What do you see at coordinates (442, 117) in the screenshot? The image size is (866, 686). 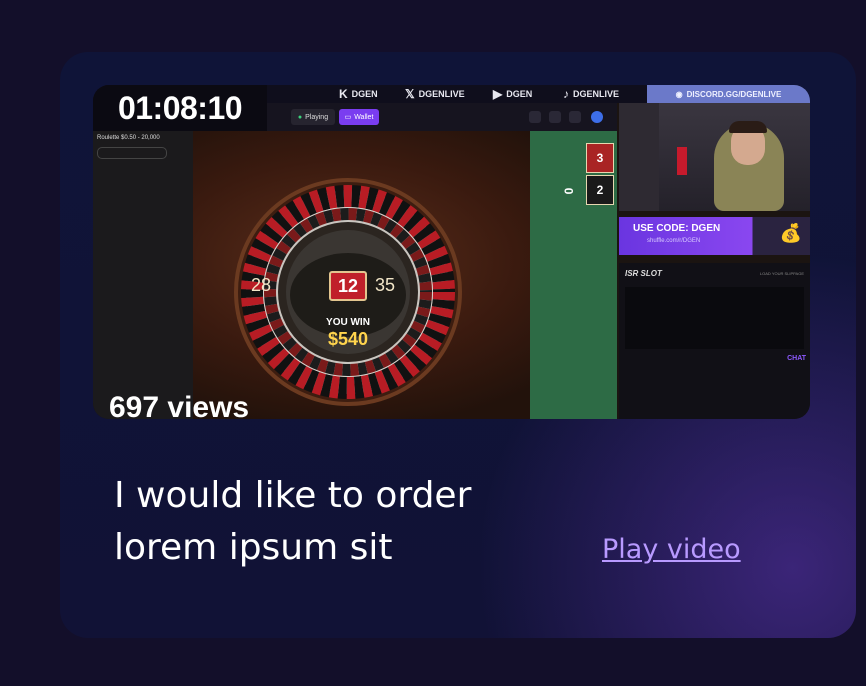 I see `casino-navbar: ● Playing ▭ Wallet` at bounding box center [442, 117].